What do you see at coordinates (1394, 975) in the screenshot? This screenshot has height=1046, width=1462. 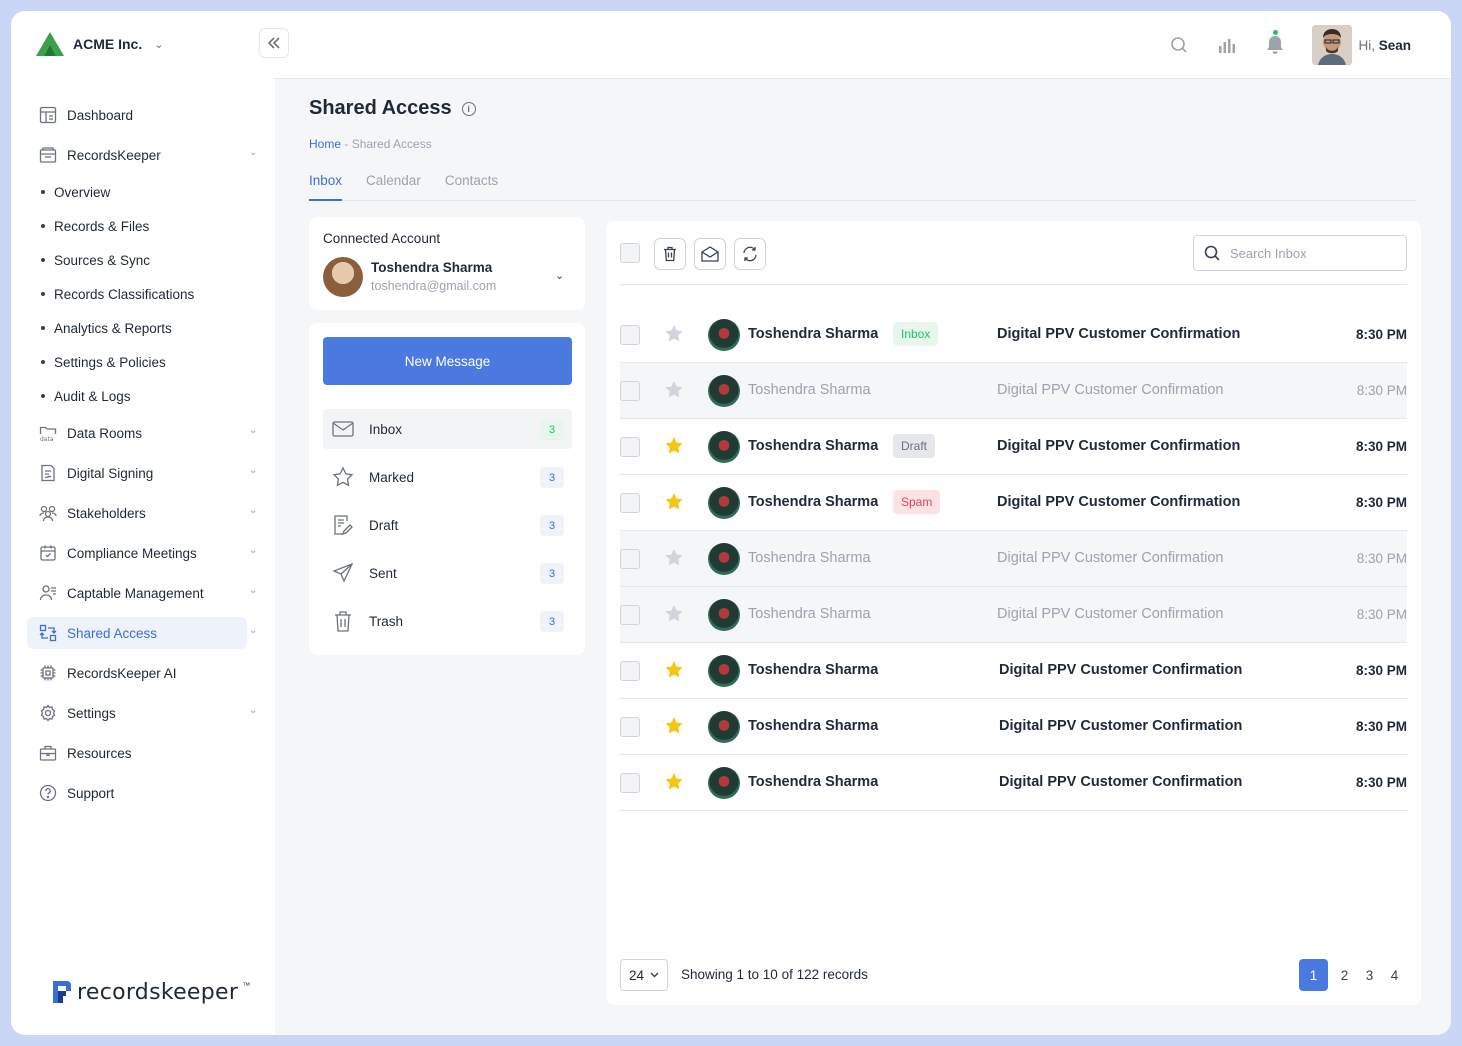 I see `page-button-4: 4` at bounding box center [1394, 975].